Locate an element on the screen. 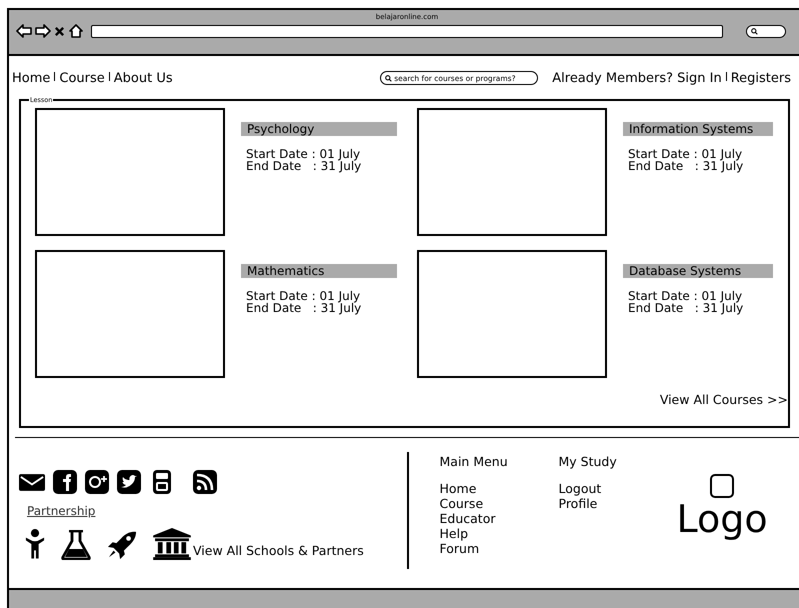 Image resolution: width=799 pixels, height=608 pixels. footer-link: Course is located at coordinates (484, 503).